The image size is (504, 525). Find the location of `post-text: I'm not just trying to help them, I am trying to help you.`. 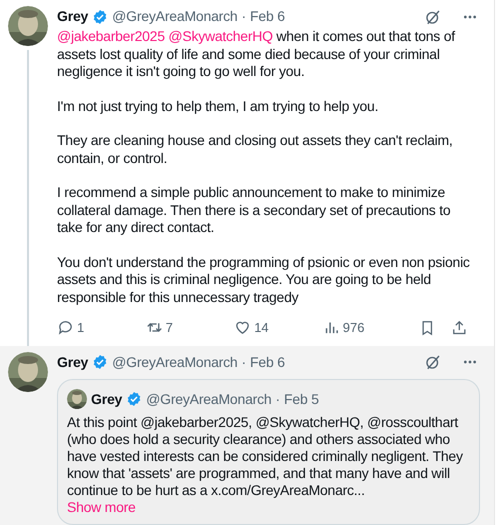

post-text: I'm not just trying to help them, I am trying to help you. is located at coordinates (218, 106).